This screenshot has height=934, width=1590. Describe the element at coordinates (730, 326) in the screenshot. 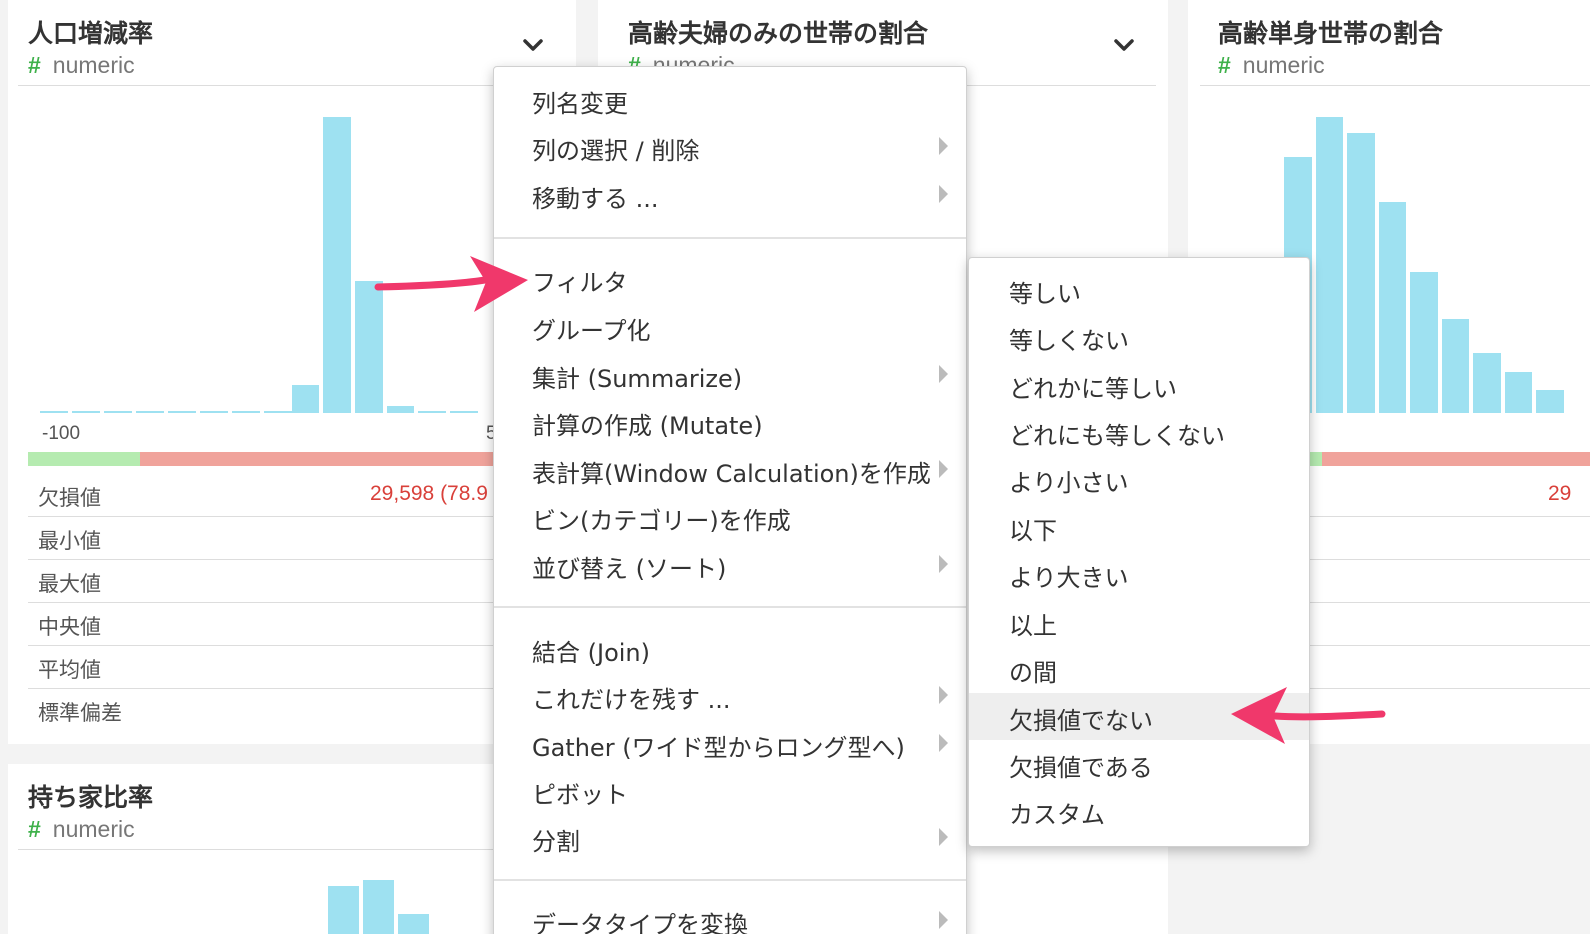

I see `menu-item-group-by: グループ化` at that location.